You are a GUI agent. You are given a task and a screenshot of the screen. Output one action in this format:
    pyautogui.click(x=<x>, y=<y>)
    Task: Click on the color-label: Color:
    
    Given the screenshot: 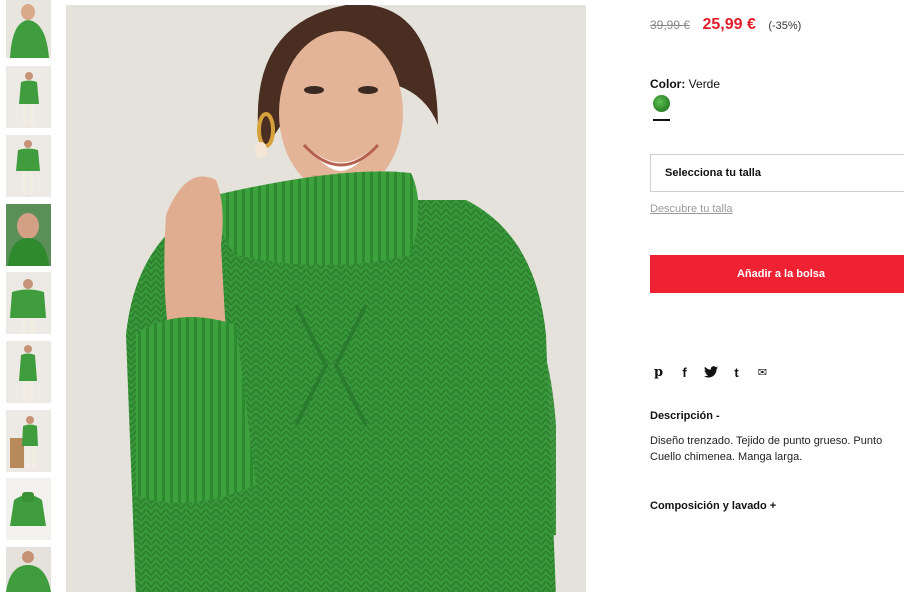 What is the action you would take?
    pyautogui.click(x=668, y=84)
    